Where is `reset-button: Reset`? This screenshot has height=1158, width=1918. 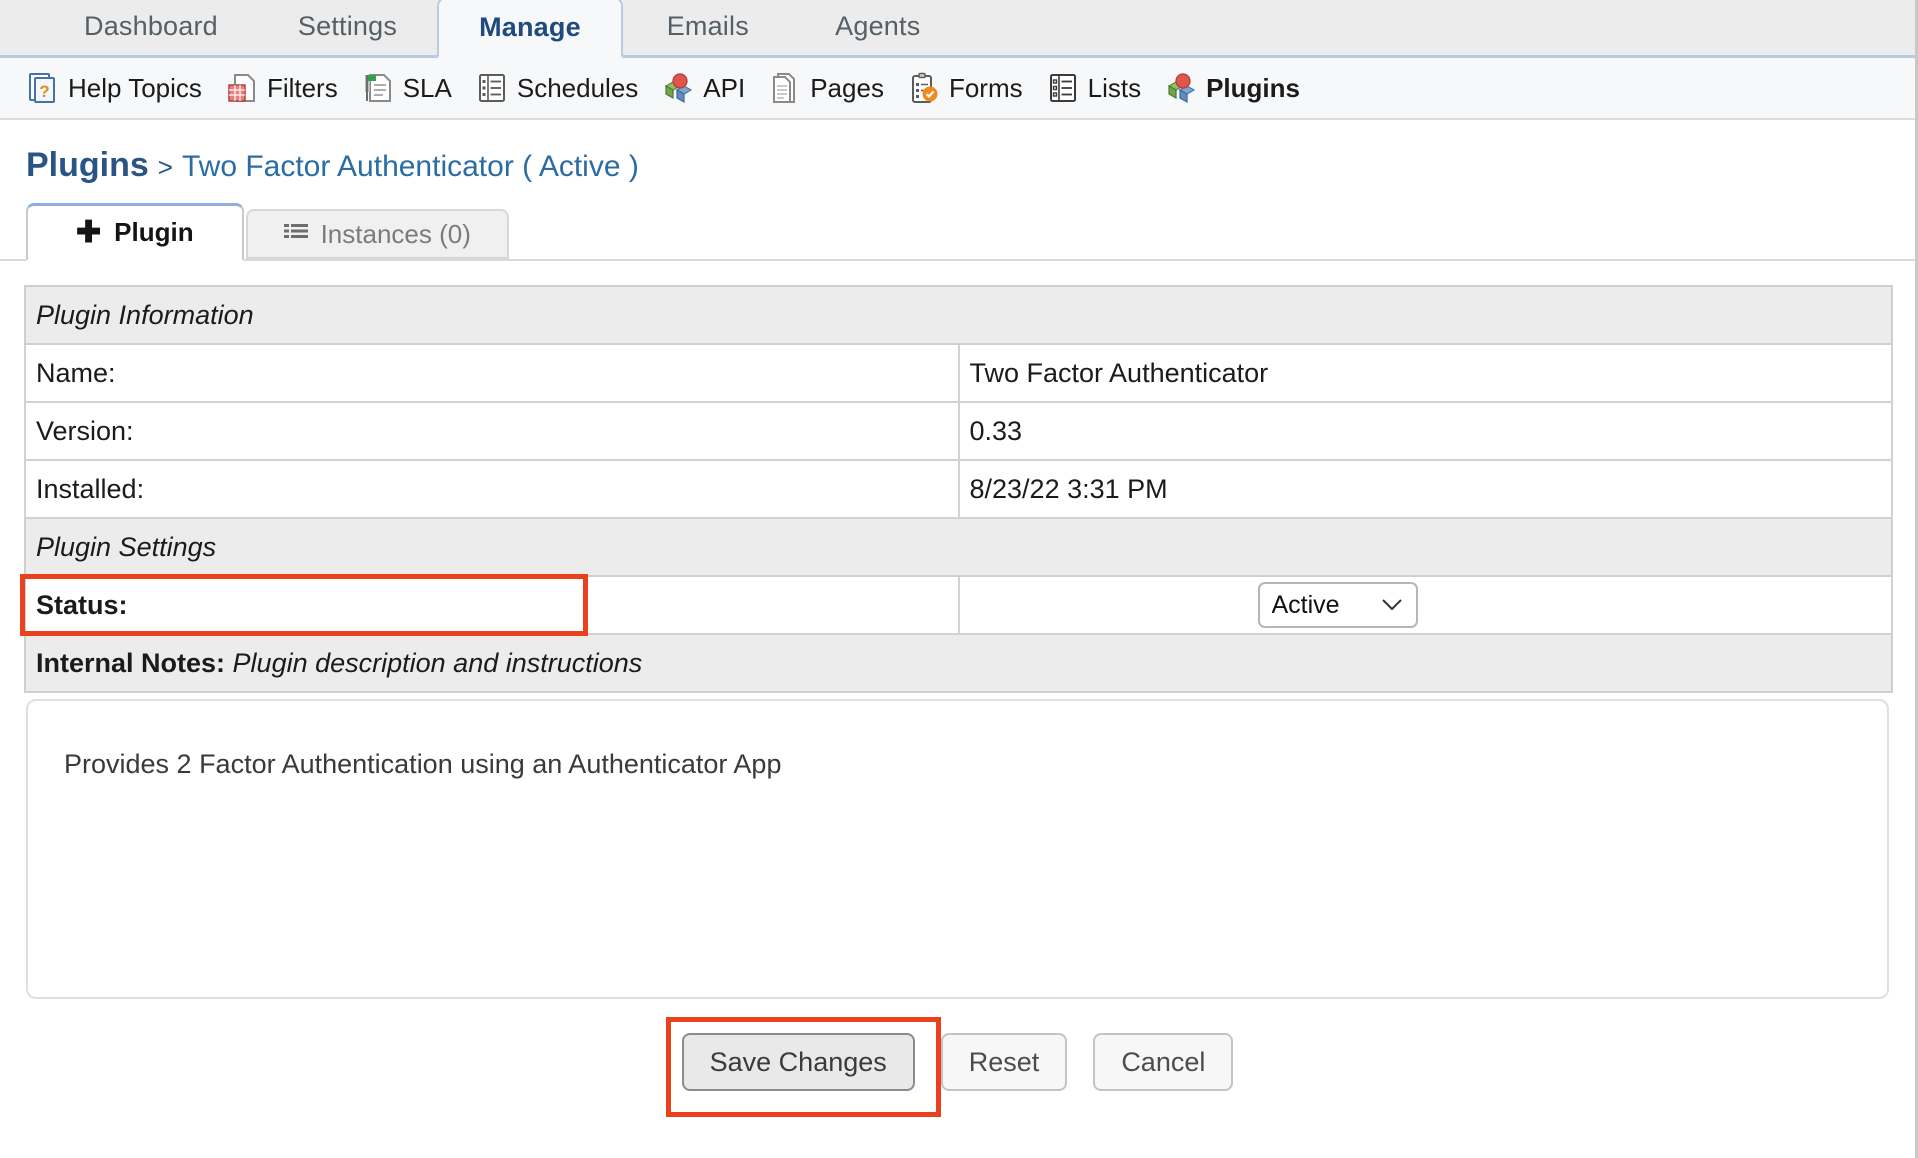
reset-button: Reset is located at coordinates (1004, 1062).